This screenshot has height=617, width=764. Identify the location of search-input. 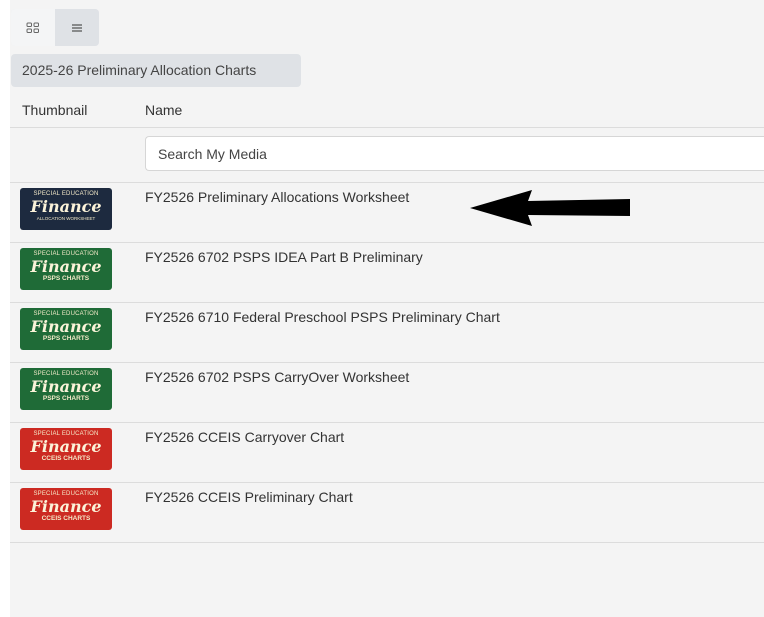
(454, 153).